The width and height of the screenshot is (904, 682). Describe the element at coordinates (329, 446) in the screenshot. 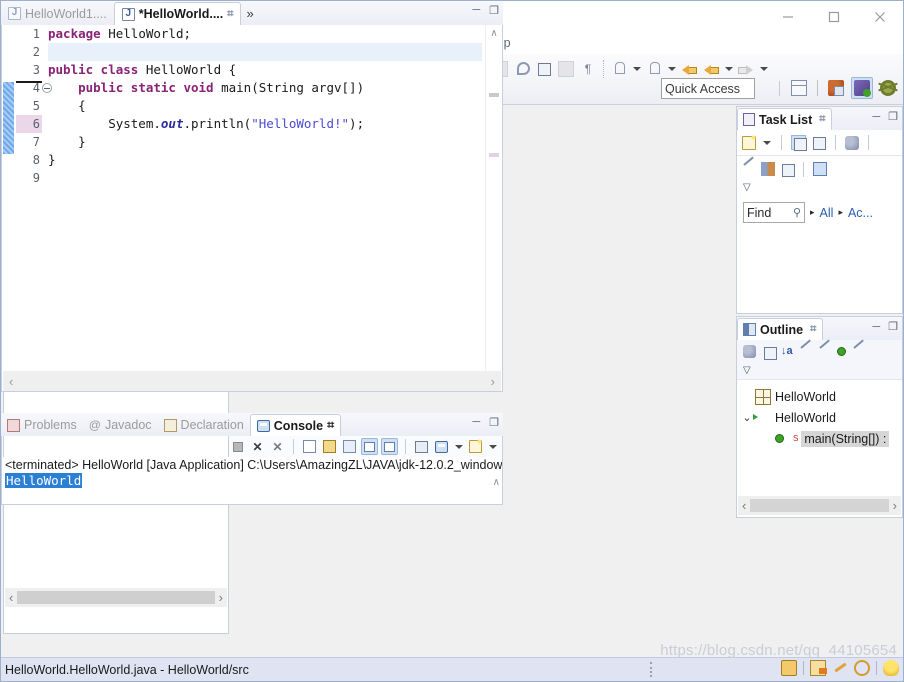

I see `scroll-lock-button` at that location.